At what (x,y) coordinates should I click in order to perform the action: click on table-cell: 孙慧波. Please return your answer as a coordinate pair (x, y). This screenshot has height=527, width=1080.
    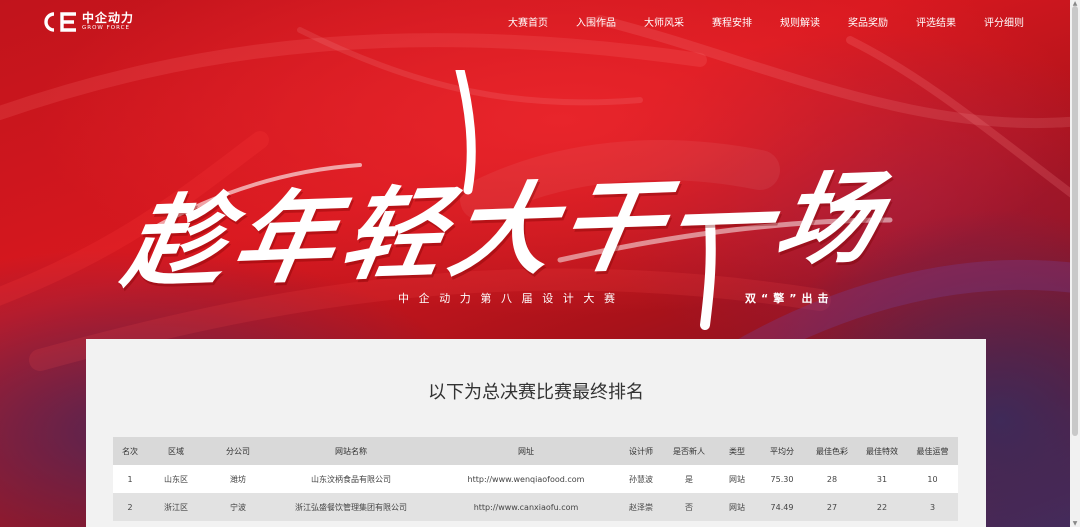
    Looking at the image, I should click on (641, 479).